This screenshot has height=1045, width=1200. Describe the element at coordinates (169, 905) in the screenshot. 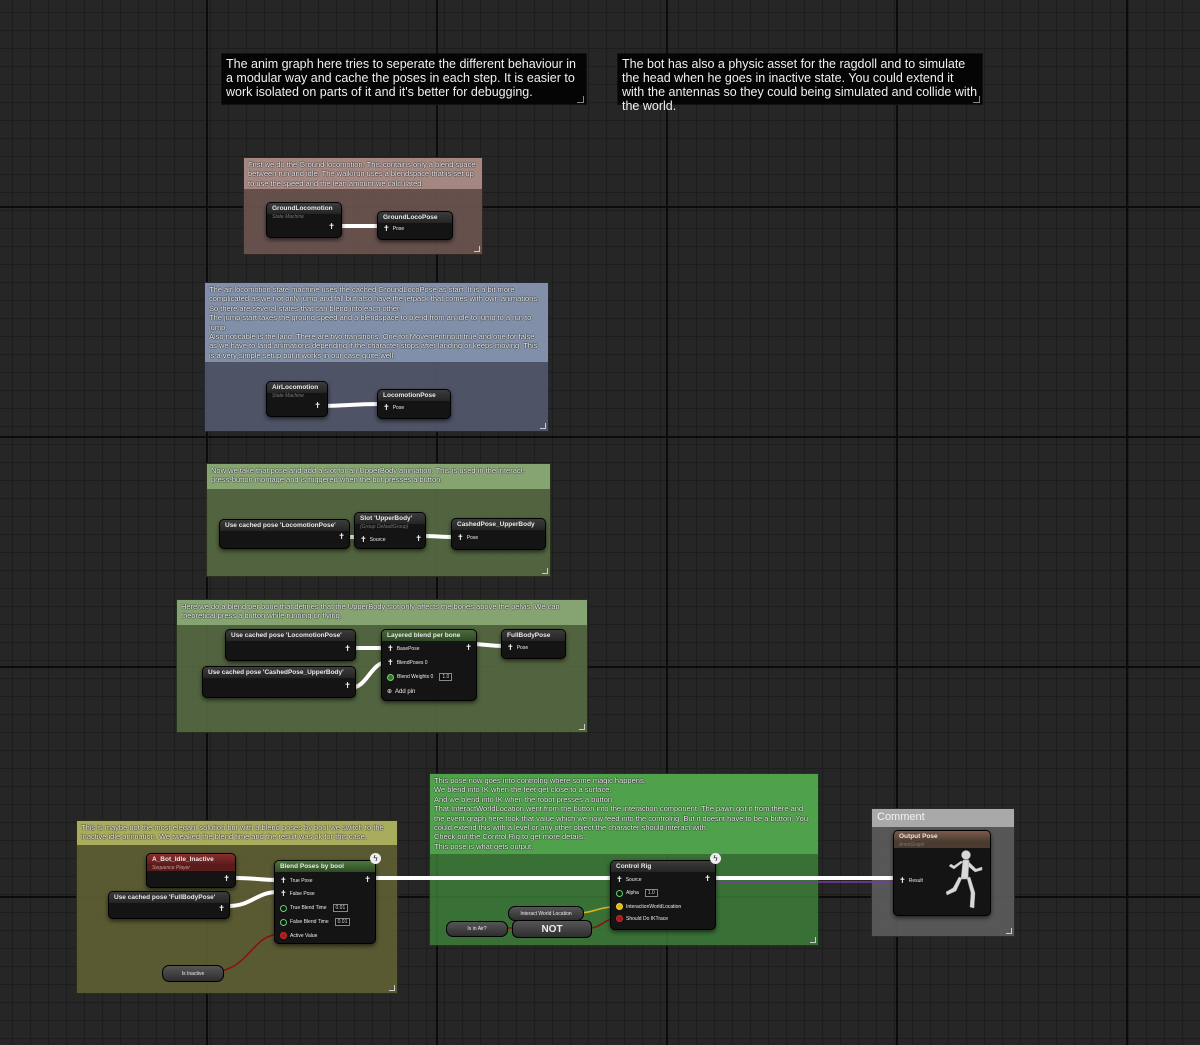

I see `node-use-full: Use cached pose 'FullBodyPose' ✝` at that location.